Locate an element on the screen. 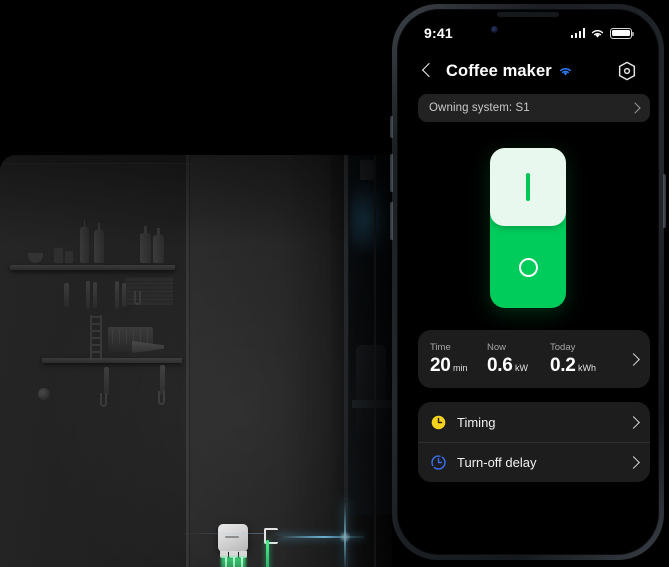 This screenshot has height=567, width=669. stat-now: Now 0.6 kW is located at coordinates (518, 359).